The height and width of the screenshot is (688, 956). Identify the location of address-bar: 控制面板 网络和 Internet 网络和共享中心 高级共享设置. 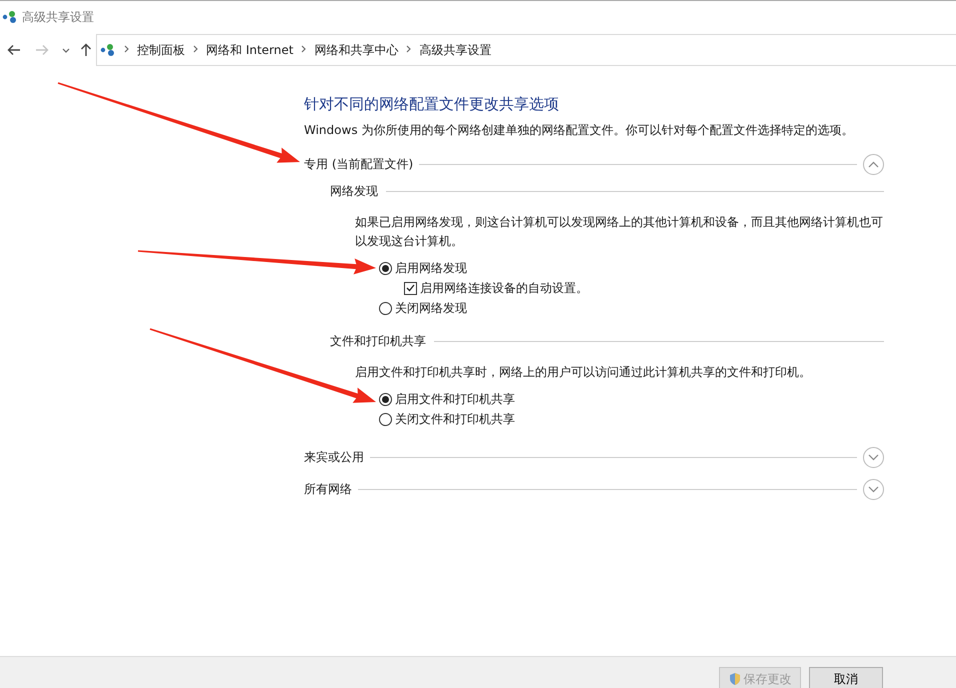
(526, 50).